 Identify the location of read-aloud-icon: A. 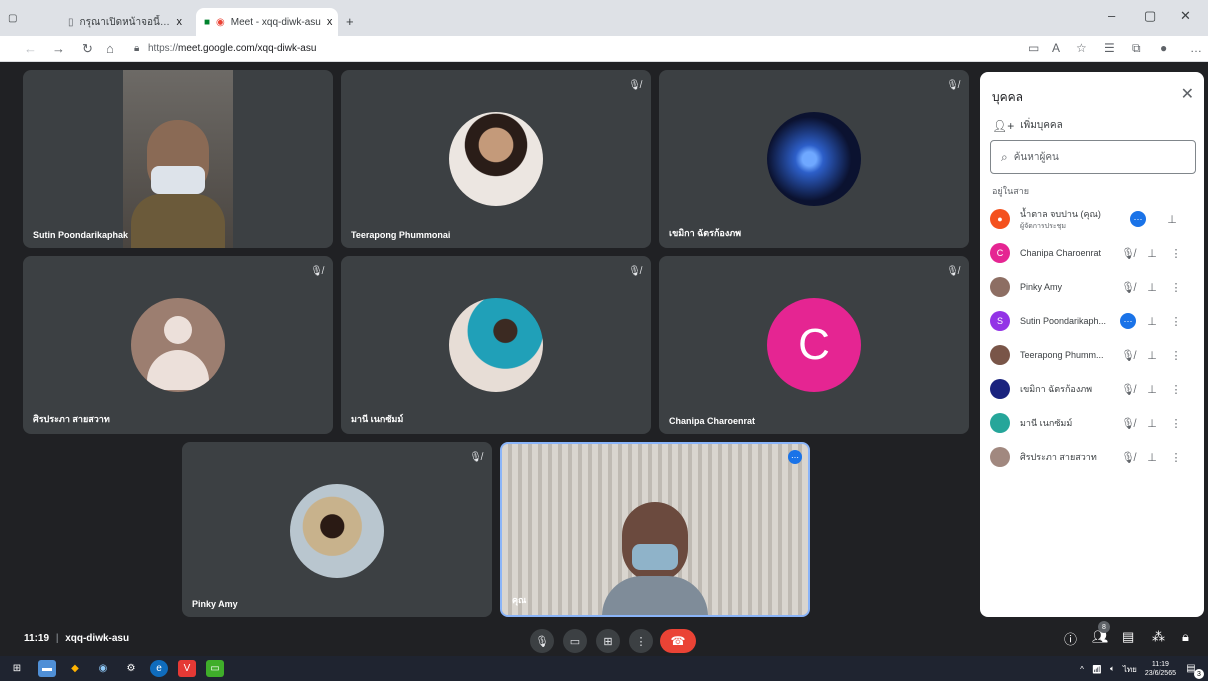
(1056, 48).